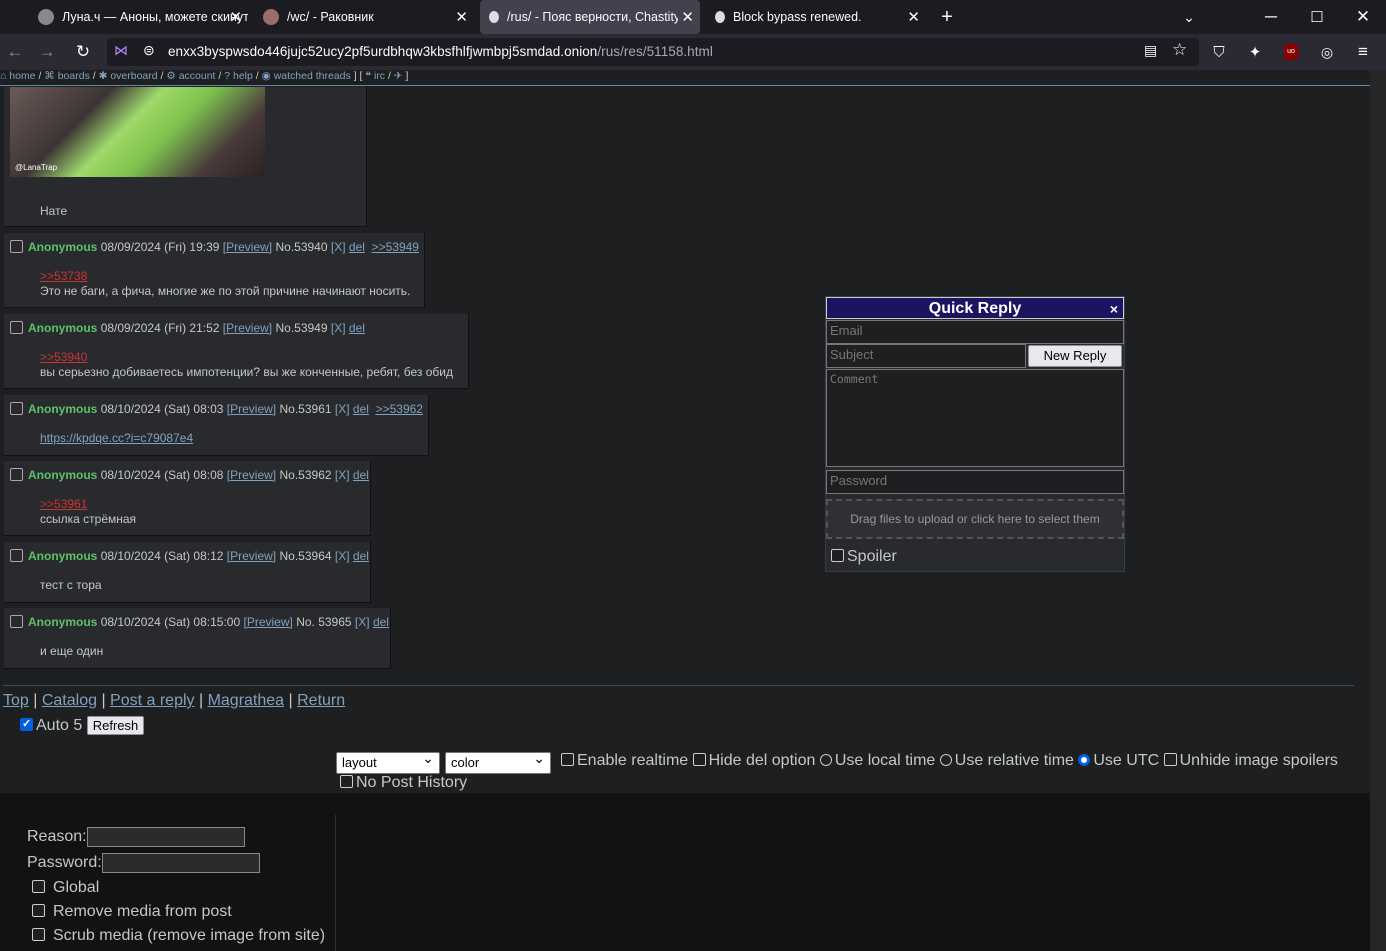  What do you see at coordinates (590, 17) in the screenshot?
I see `tab-rus: /rus/ - Пояс верности, Chastity ✕` at bounding box center [590, 17].